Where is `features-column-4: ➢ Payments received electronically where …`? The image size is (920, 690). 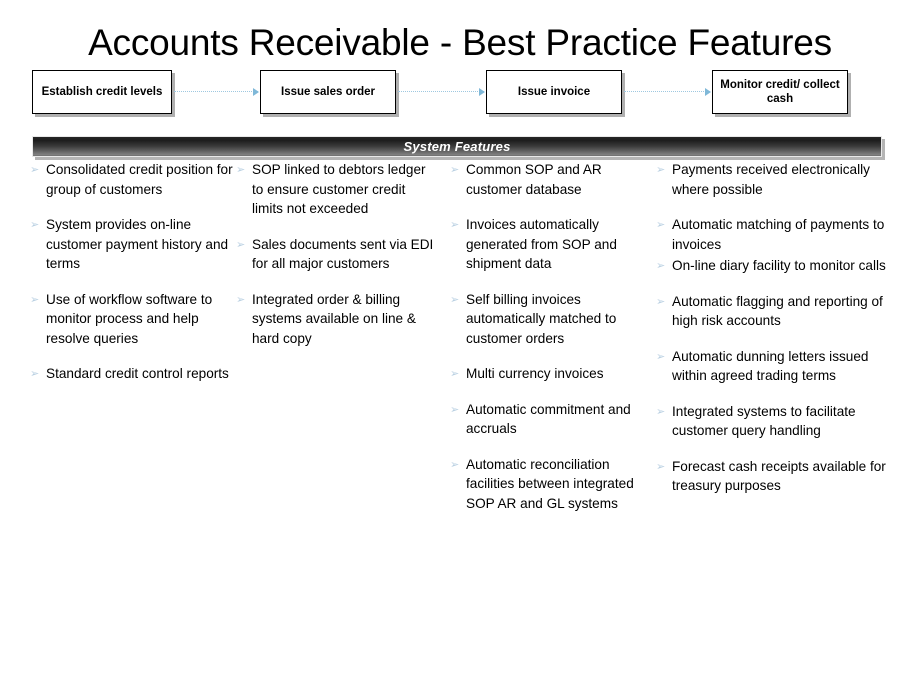
features-column-4: ➢ Payments received electronically where … is located at coordinates (776, 336).